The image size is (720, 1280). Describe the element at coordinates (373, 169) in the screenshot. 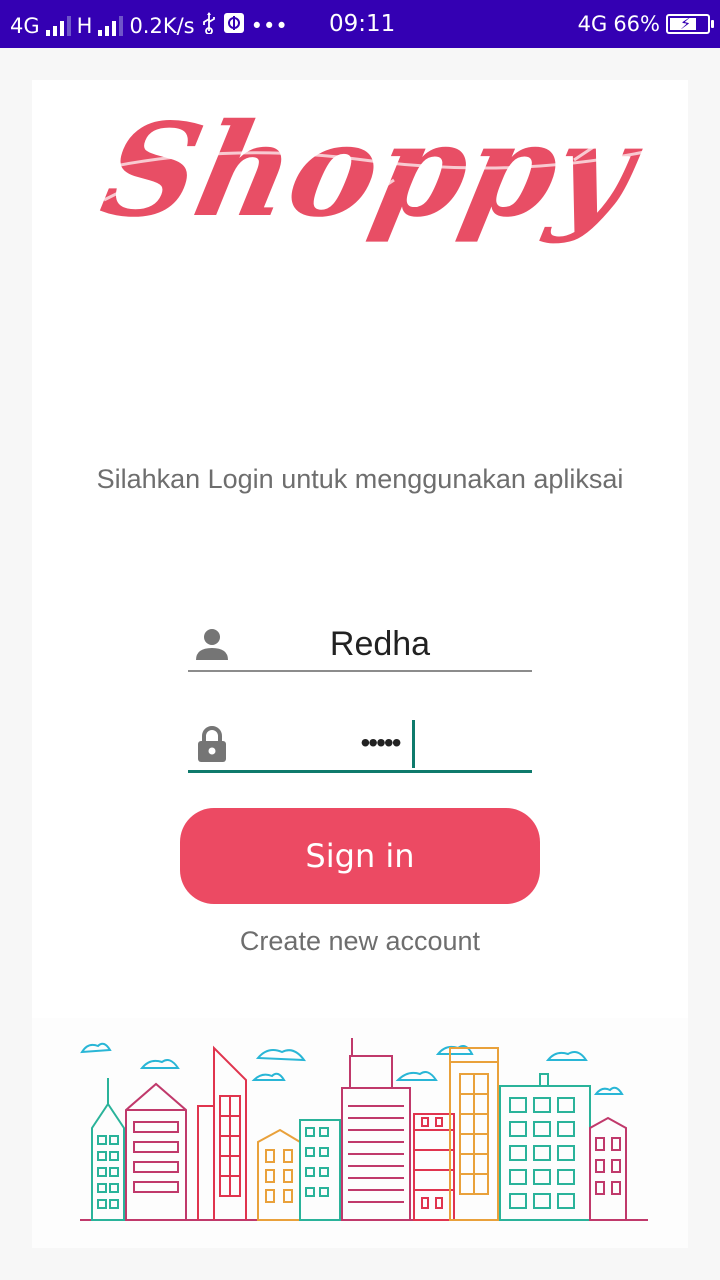

I see `logo-text: Shoppy` at that location.